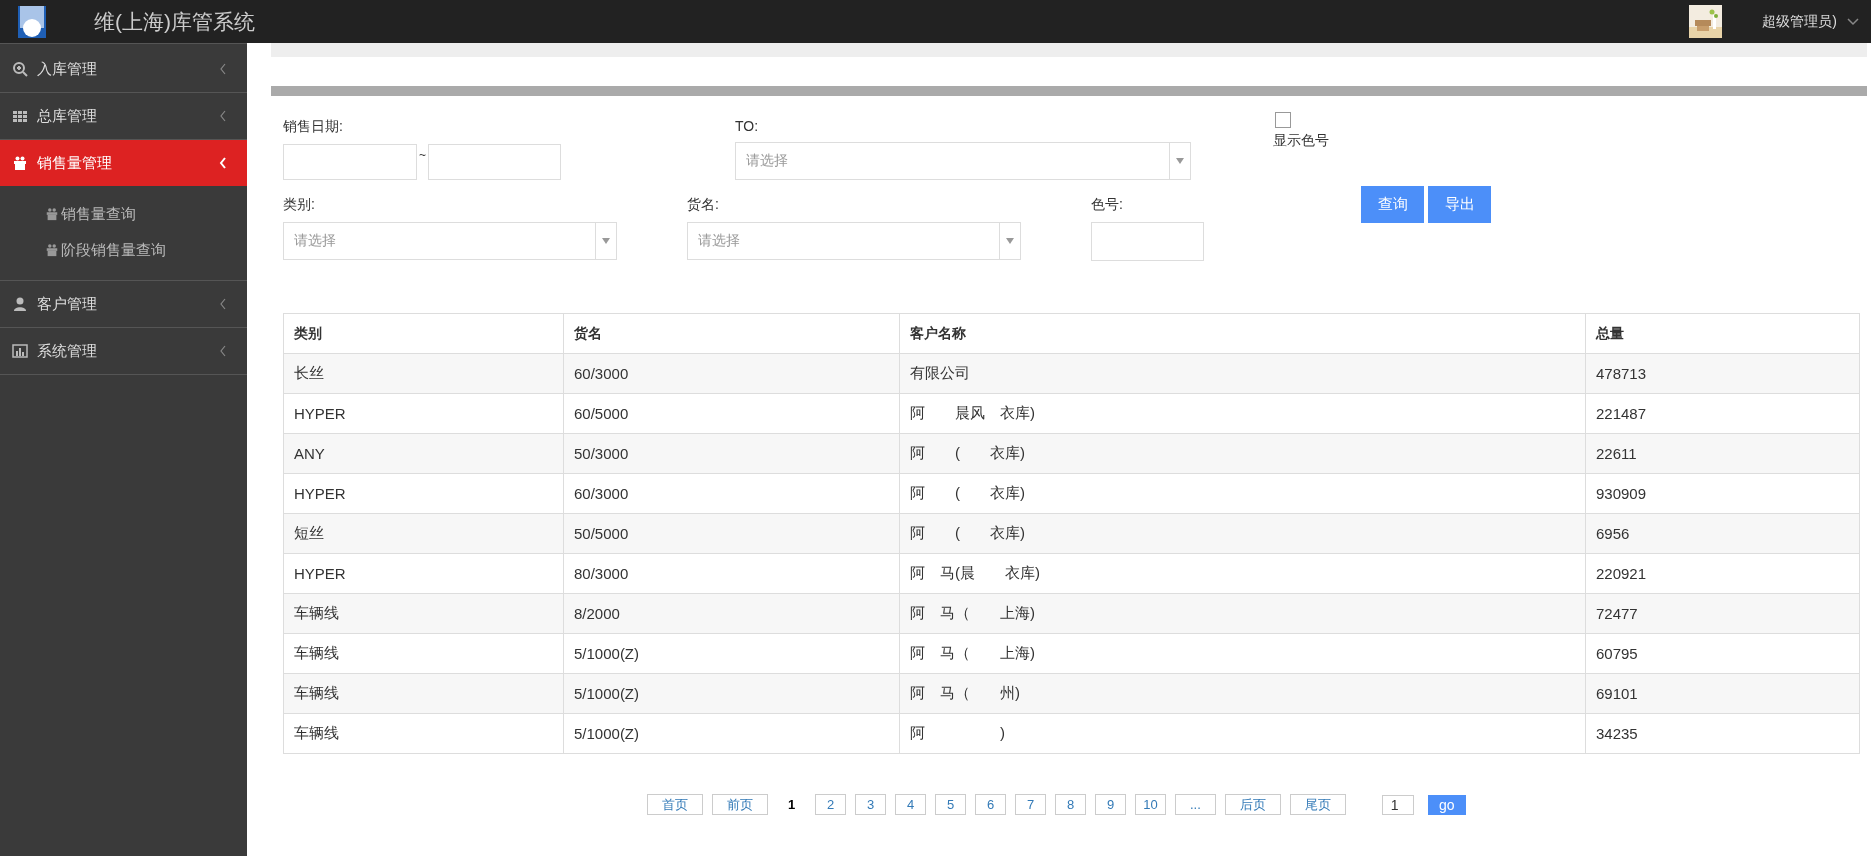 Image resolution: width=1871 pixels, height=856 pixels. Describe the element at coordinates (1030, 804) in the screenshot. I see `page-button: 7` at that location.